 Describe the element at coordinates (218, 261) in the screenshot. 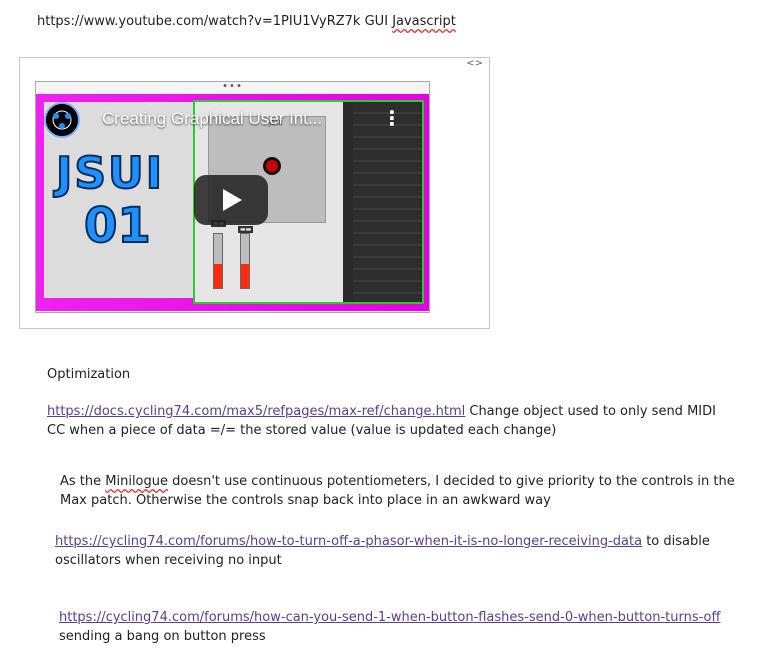

I see `meter-left` at that location.